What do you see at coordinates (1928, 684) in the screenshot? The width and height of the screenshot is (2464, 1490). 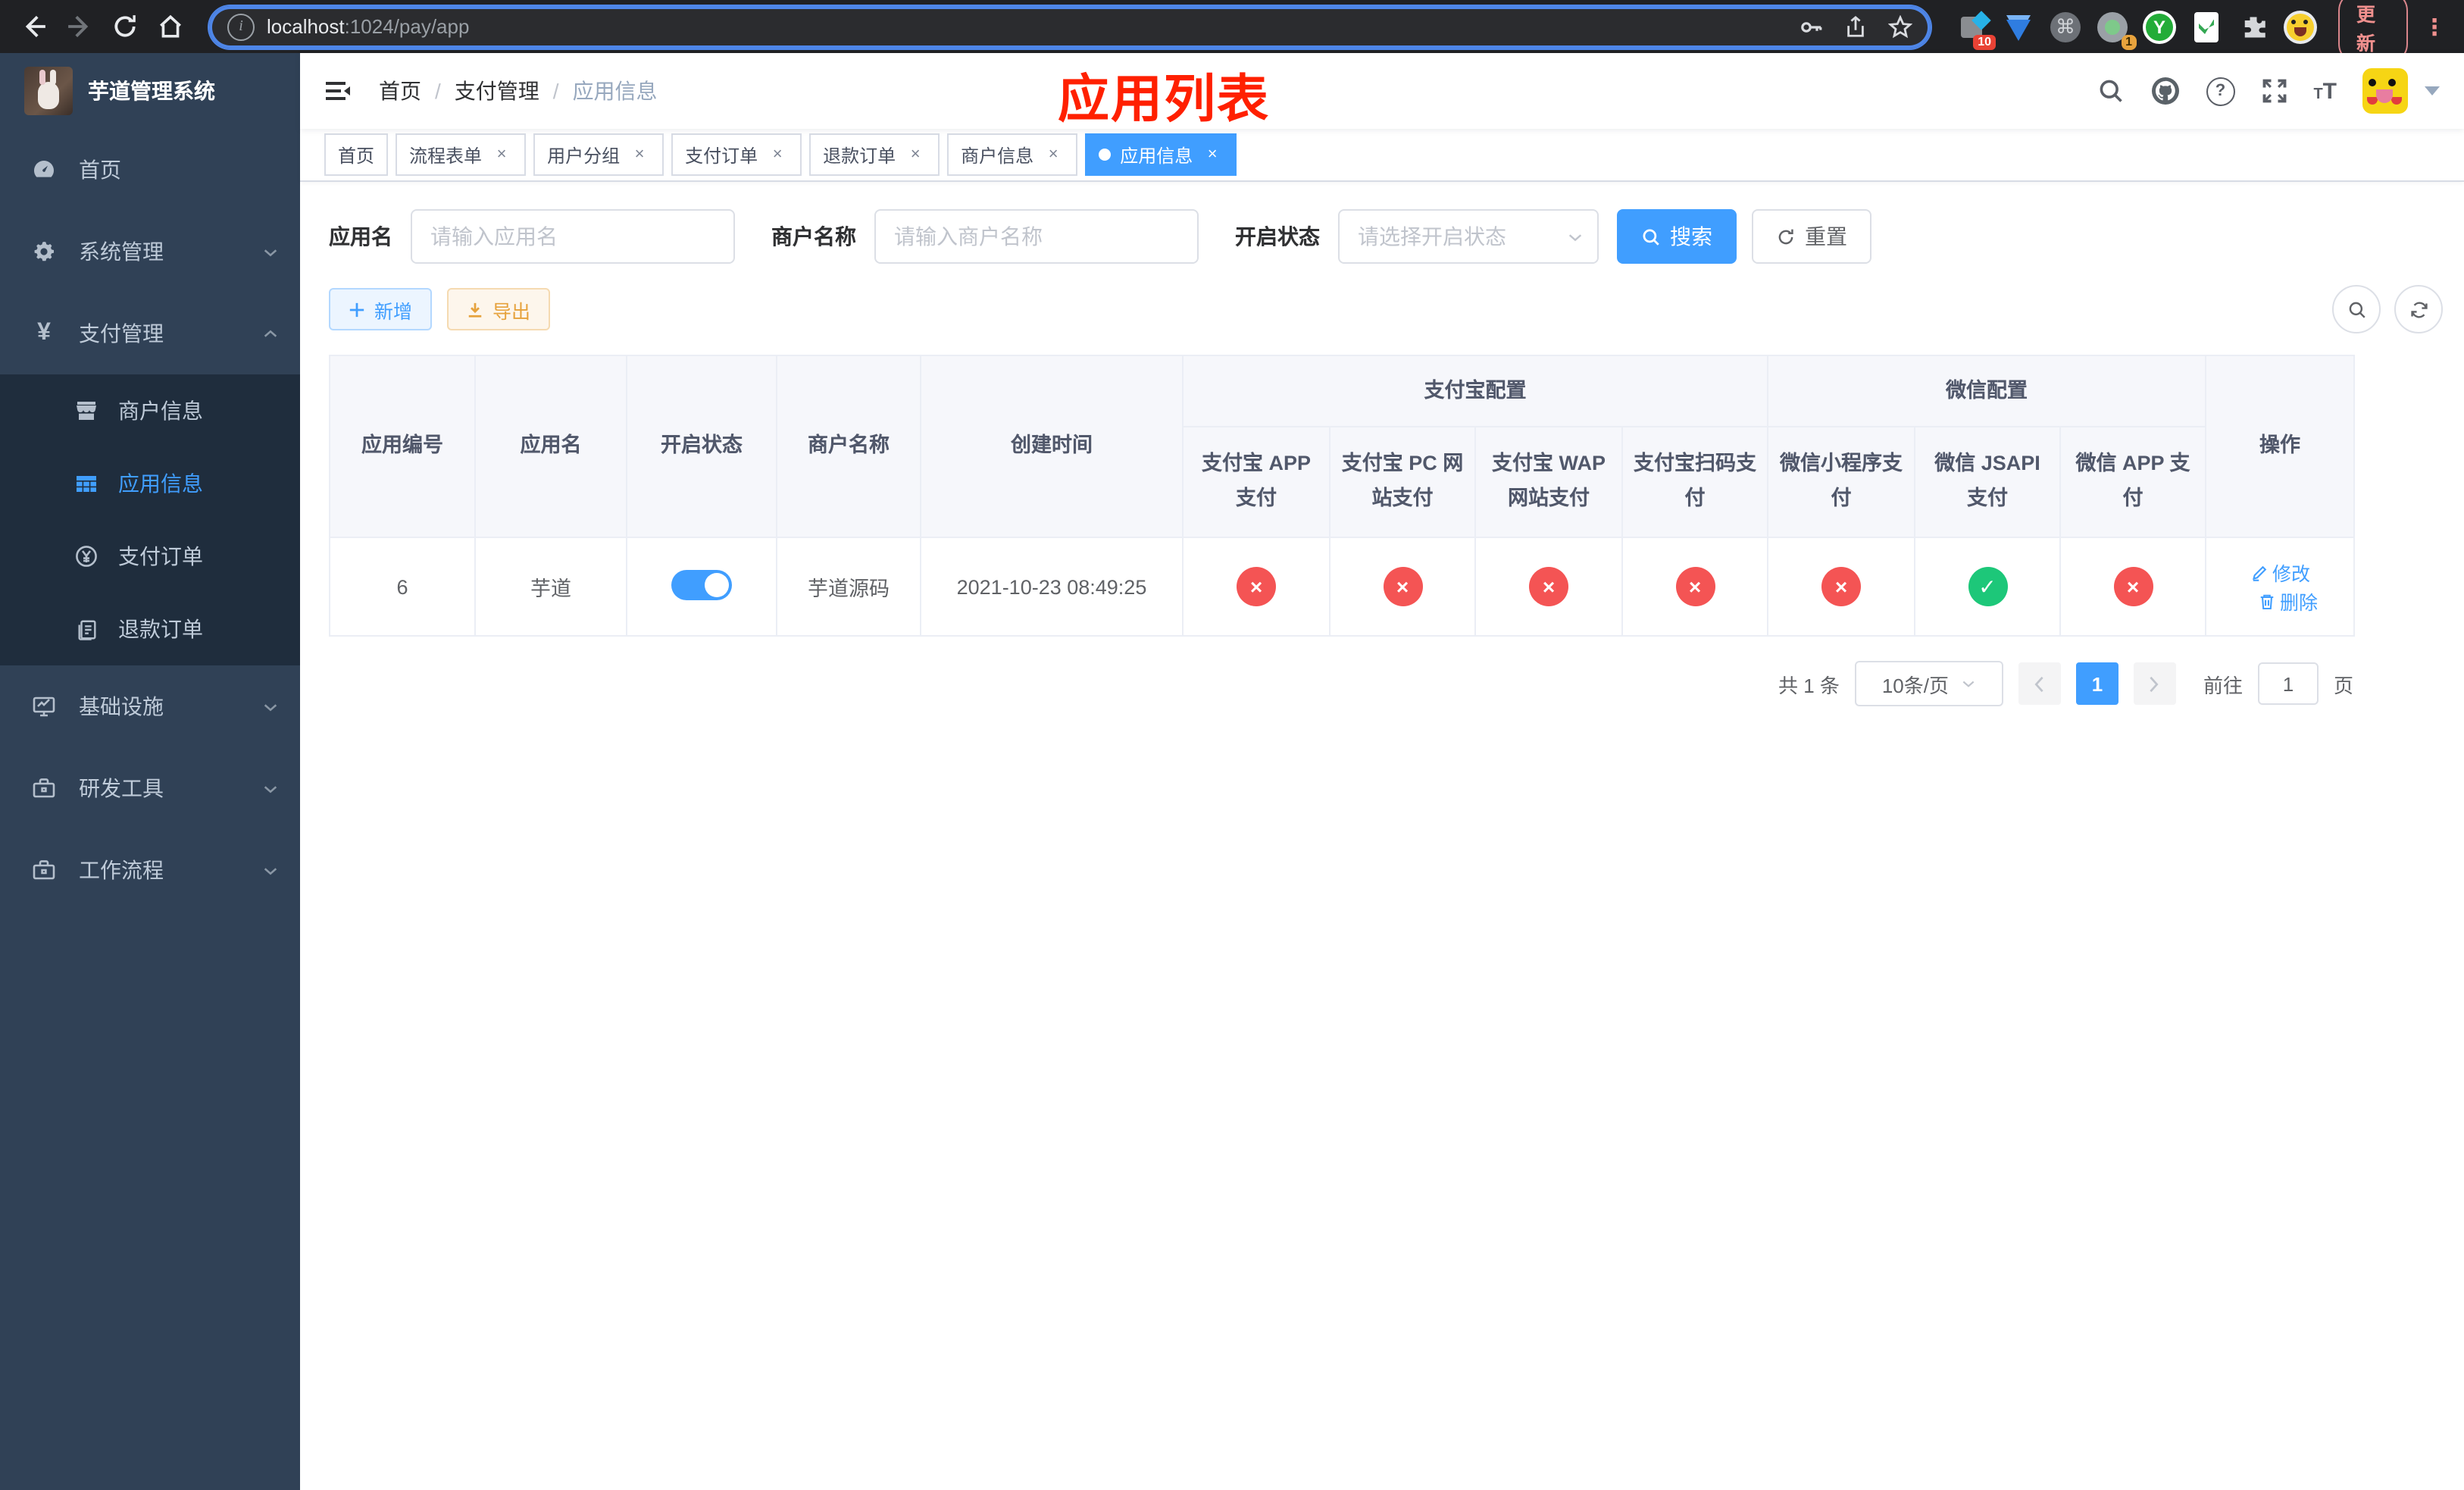 I see `page-size-select: 10条/页` at bounding box center [1928, 684].